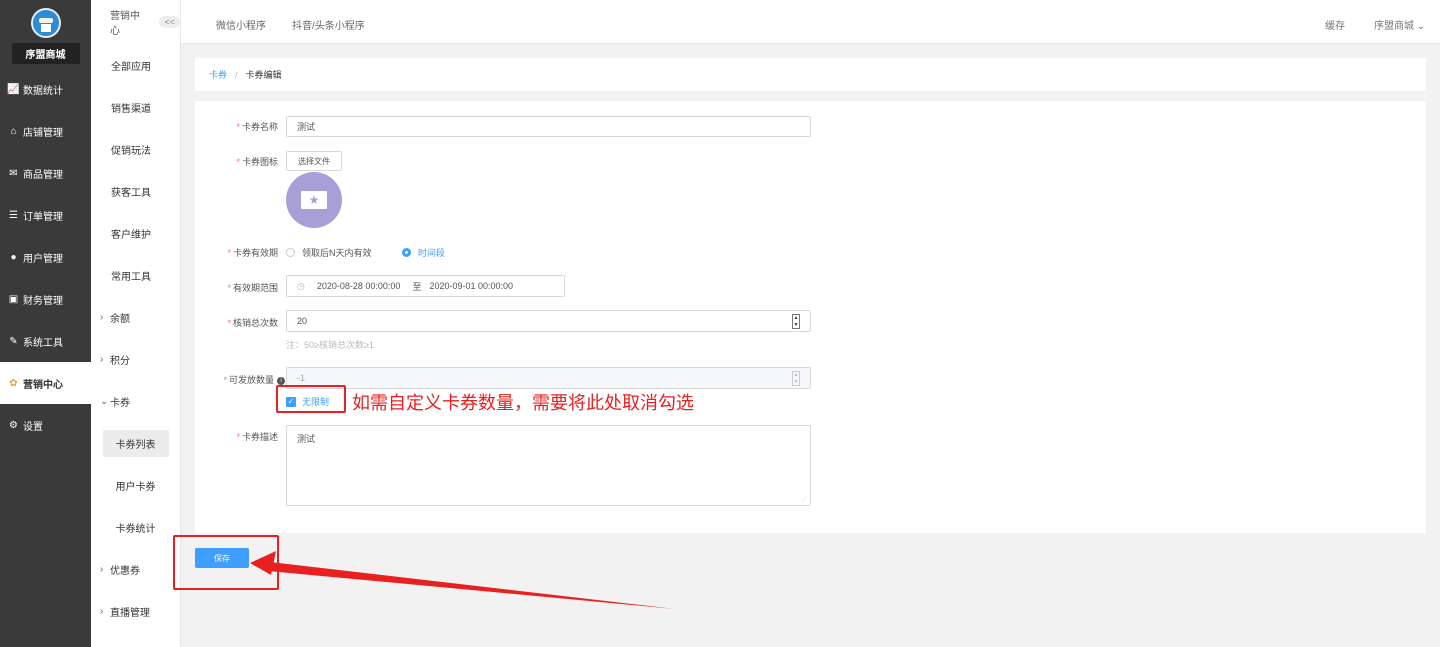 This screenshot has height=647, width=1440. I want to click on label-card-description: * 卡券描述, so click(257, 437).